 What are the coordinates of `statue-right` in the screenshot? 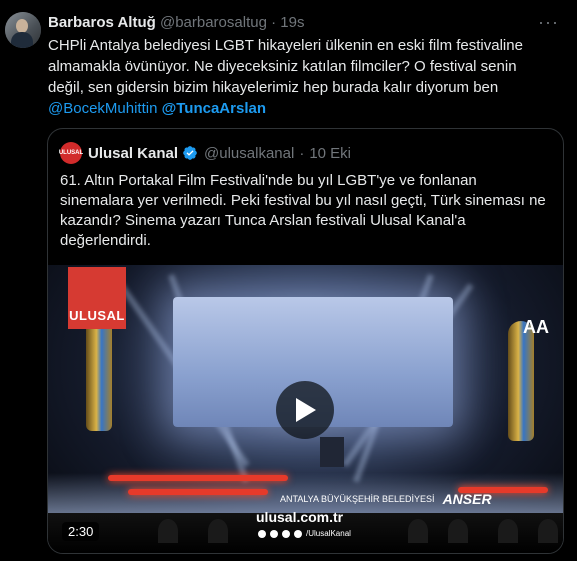 It's located at (521, 381).